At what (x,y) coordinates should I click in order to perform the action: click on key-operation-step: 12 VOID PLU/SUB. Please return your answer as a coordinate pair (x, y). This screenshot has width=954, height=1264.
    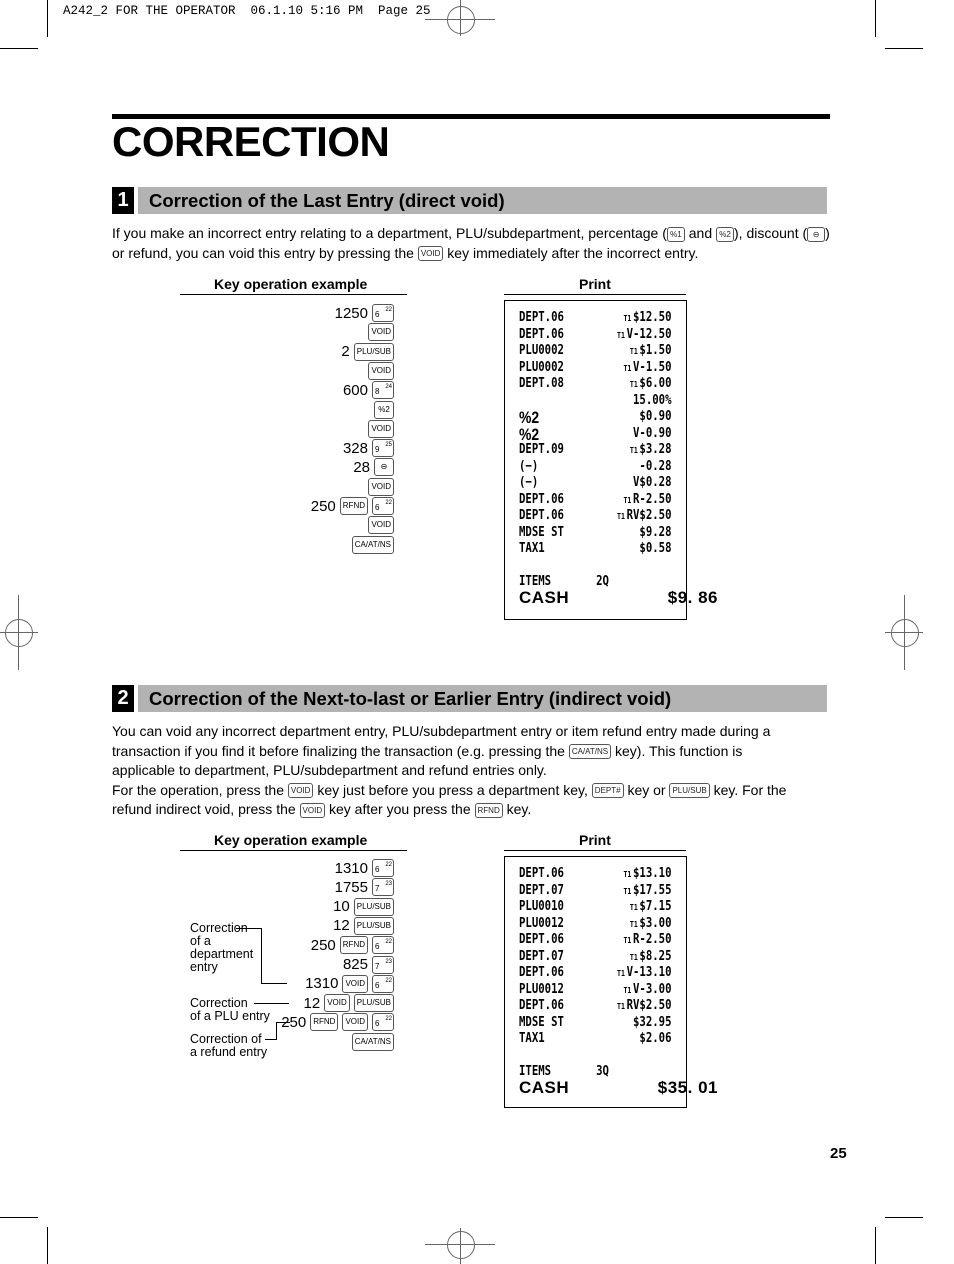
    Looking at the image, I should click on (348, 1003).